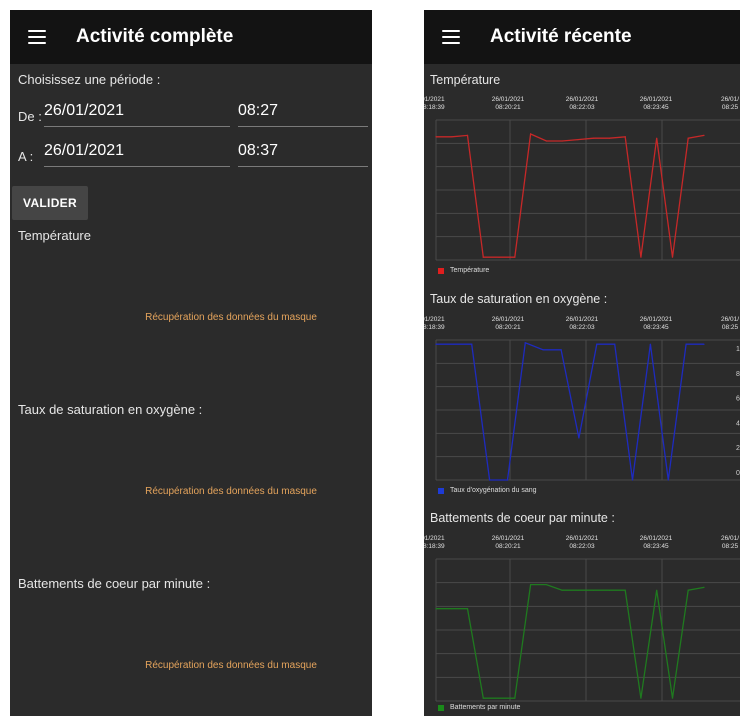 The width and height of the screenshot is (740, 718). I want to click on app-bar: Activité récente, so click(582, 37).